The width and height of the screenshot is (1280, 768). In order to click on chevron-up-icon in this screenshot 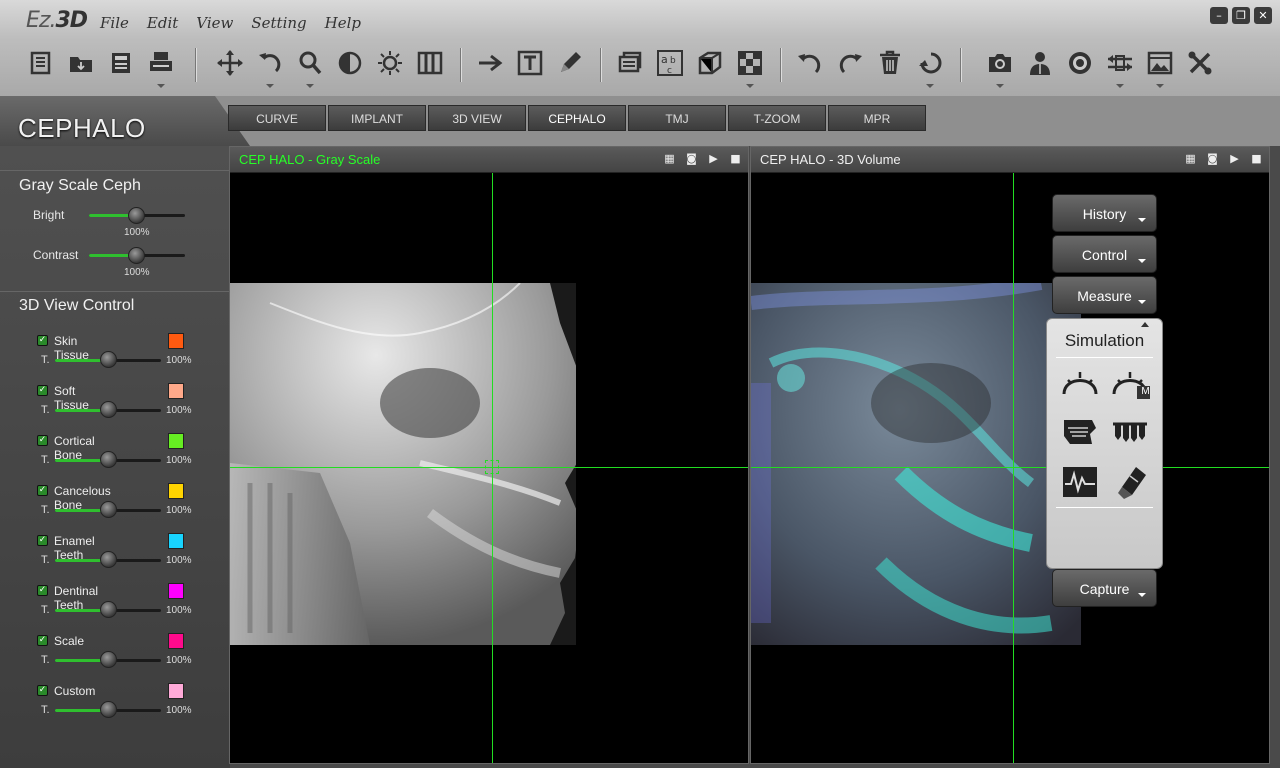, I will do `click(1145, 324)`.